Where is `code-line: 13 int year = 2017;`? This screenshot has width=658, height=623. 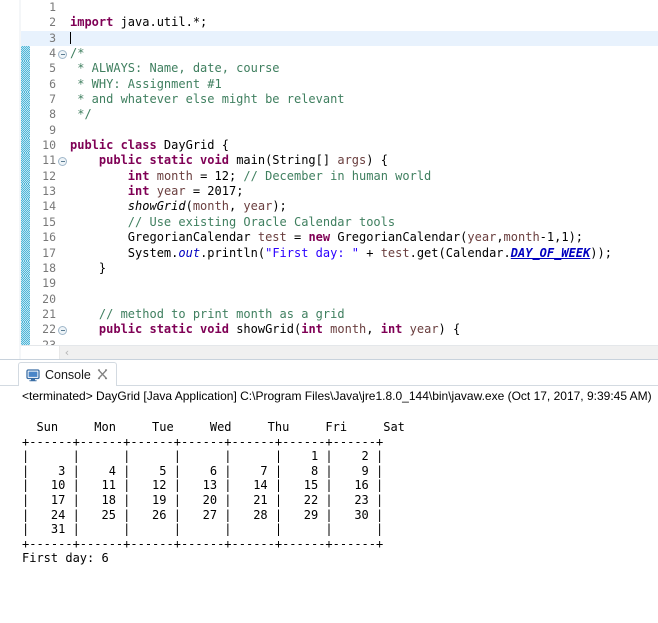 code-line: 13 int year = 2017; is located at coordinates (339, 192).